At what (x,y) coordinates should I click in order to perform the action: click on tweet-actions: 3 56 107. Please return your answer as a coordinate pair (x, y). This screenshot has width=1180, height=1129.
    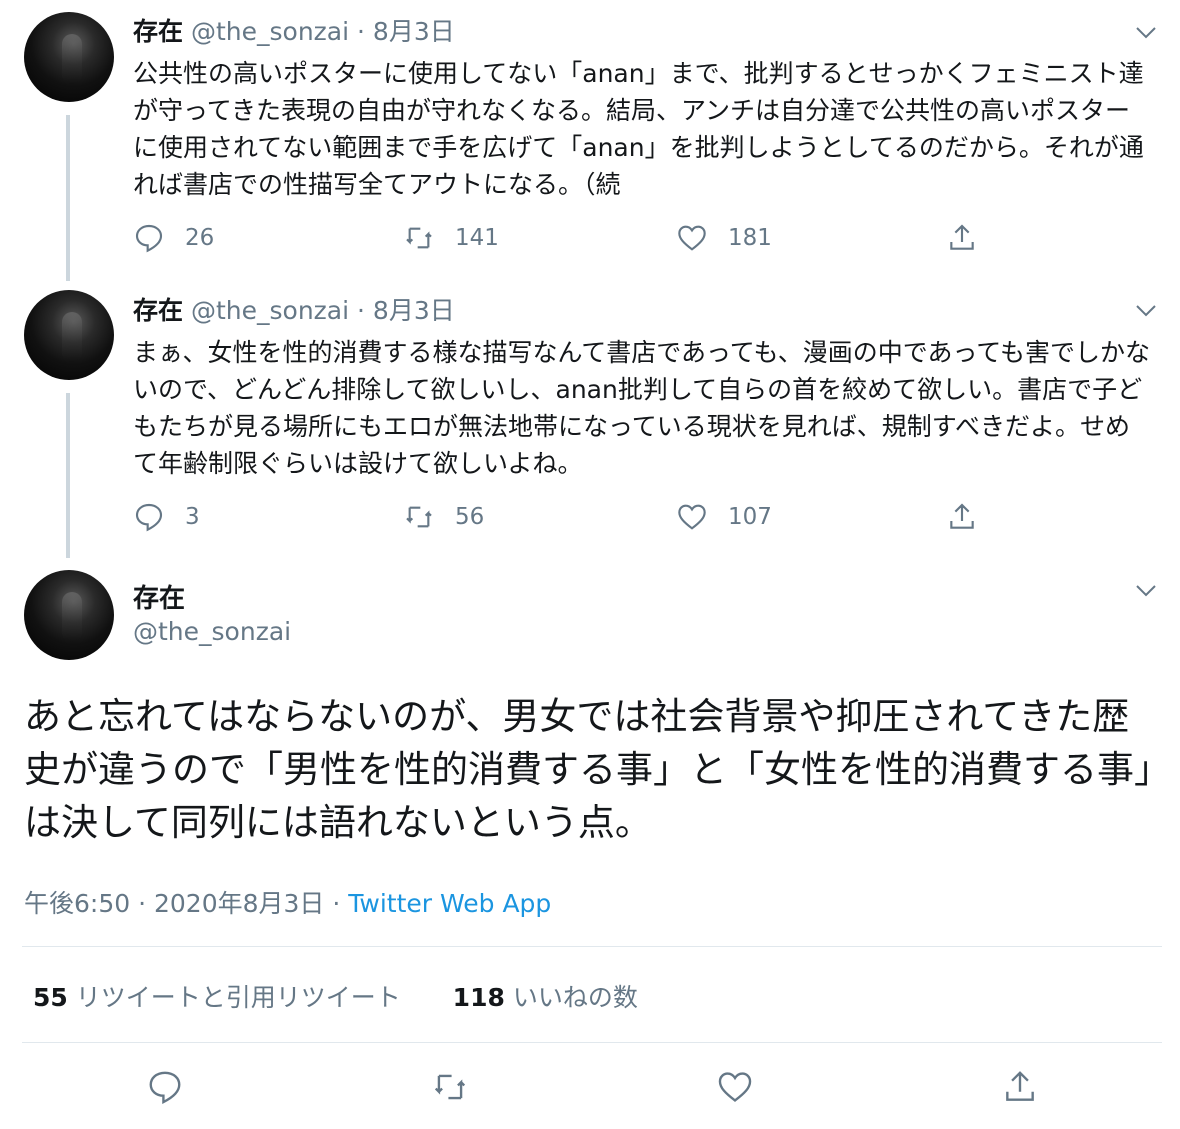
    Looking at the image, I should click on (583, 517).